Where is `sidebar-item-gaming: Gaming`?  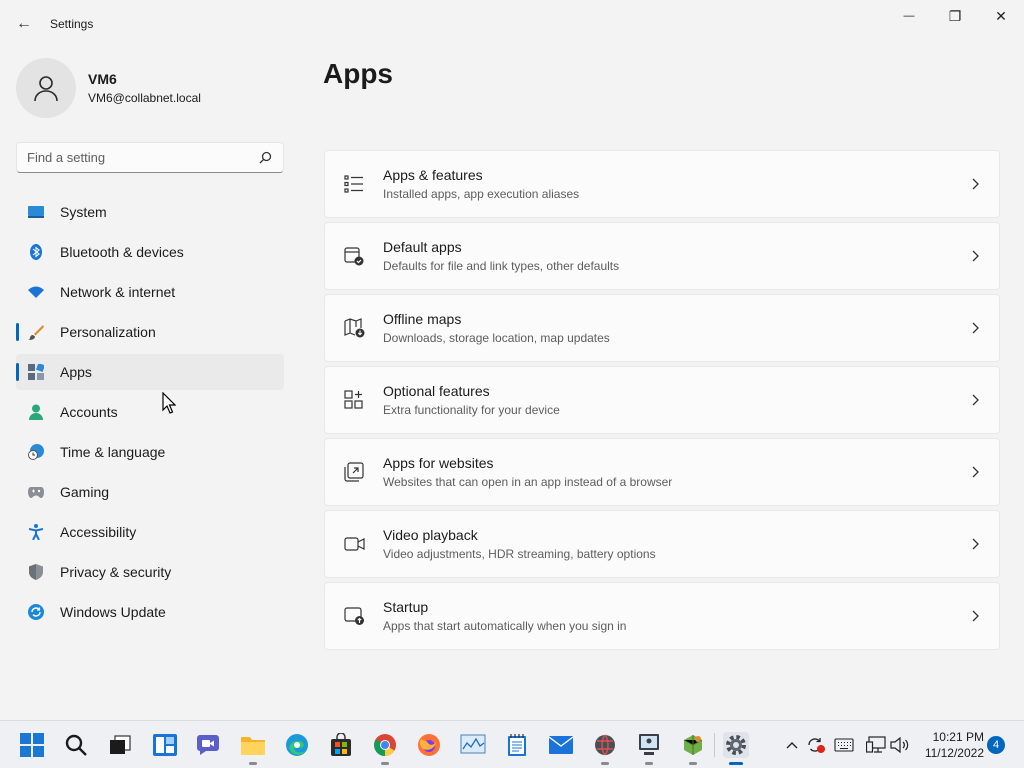
sidebar-item-gaming: Gaming is located at coordinates (150, 492).